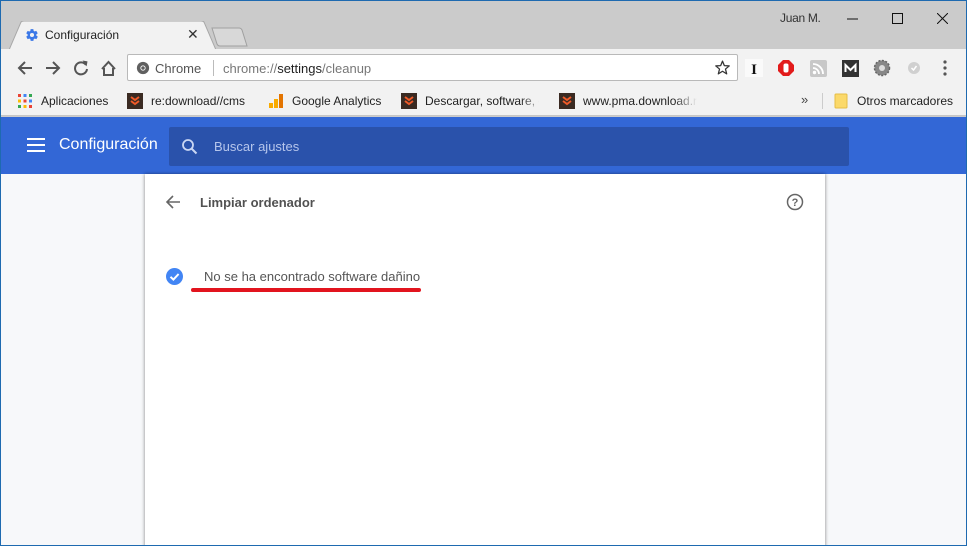 Image resolution: width=967 pixels, height=546 pixels. I want to click on rss-icon, so click(818, 68).